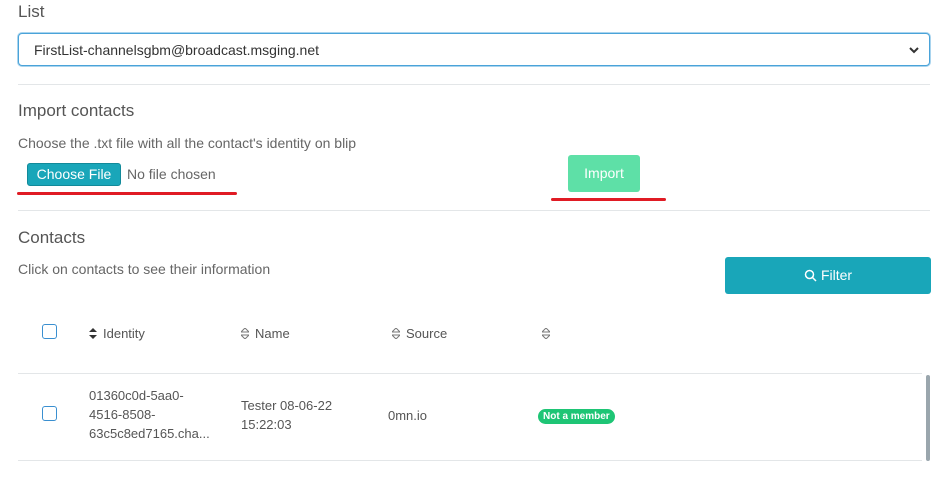  Describe the element at coordinates (608, 199) in the screenshot. I see `annotation-underline-import` at that location.